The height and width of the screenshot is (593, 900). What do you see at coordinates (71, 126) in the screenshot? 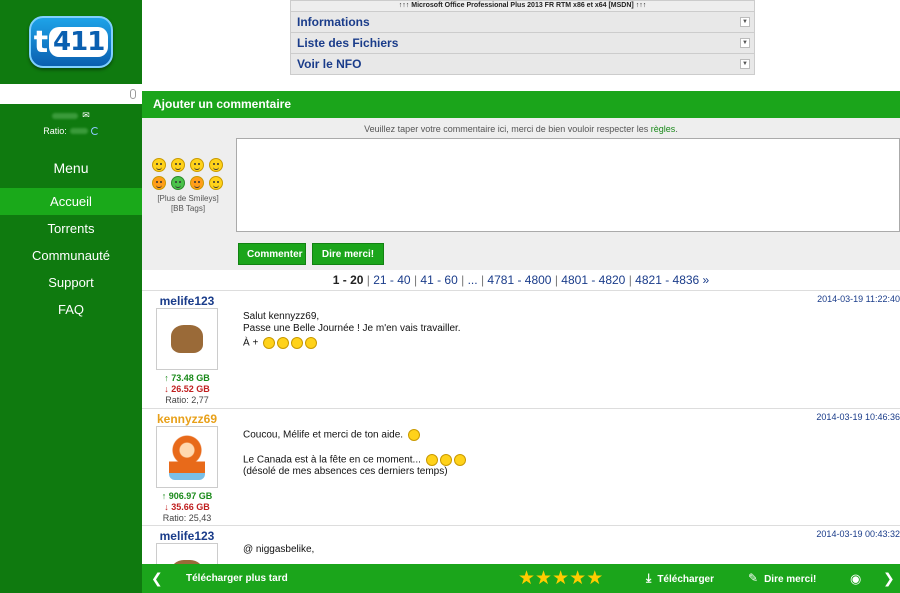
I see `user-box: ✉ Ratio:` at bounding box center [71, 126].